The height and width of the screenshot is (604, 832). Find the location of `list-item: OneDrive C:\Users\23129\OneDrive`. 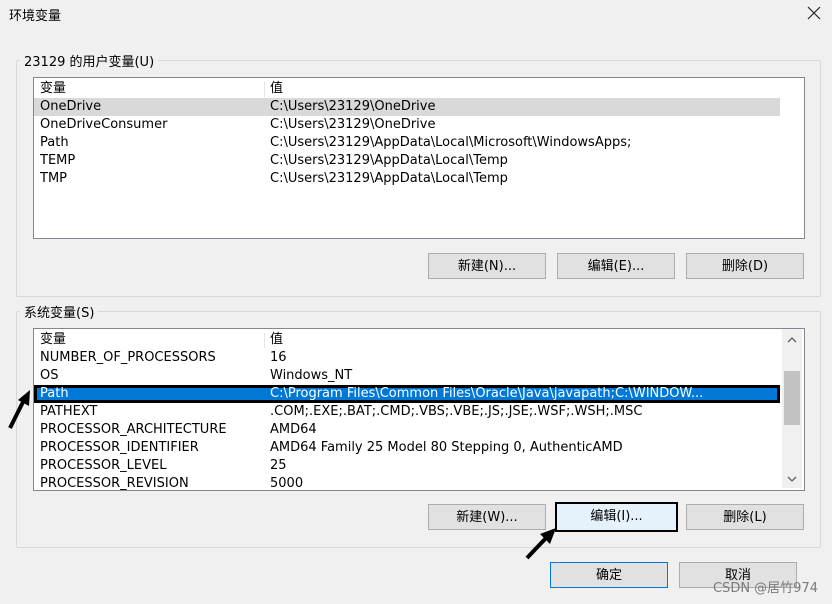

list-item: OneDrive C:\Users\23129\OneDrive is located at coordinates (407, 107).